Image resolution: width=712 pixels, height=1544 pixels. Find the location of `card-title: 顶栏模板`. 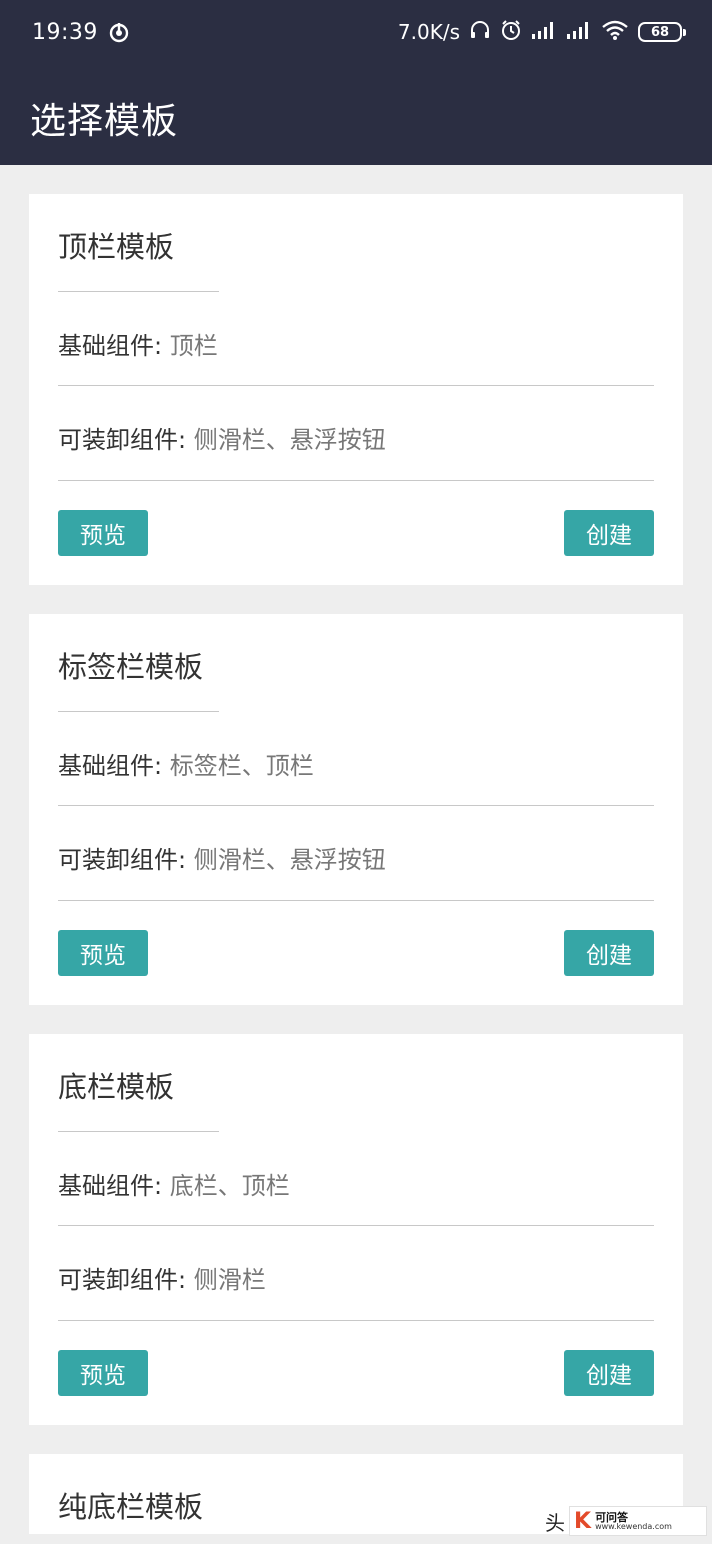

card-title: 顶栏模板 is located at coordinates (116, 247).